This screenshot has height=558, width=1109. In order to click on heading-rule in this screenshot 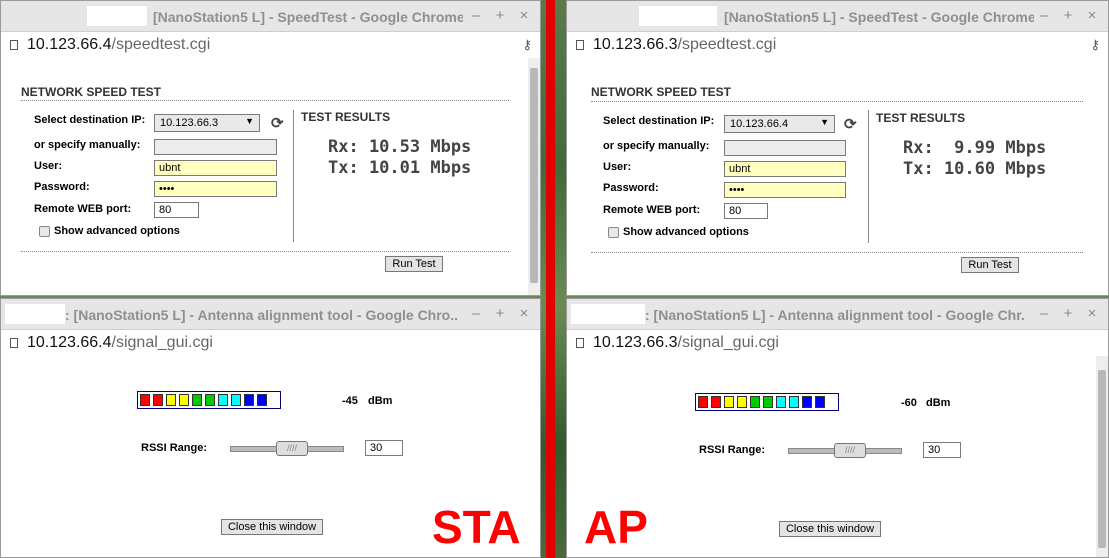, I will do `click(837, 101)`.